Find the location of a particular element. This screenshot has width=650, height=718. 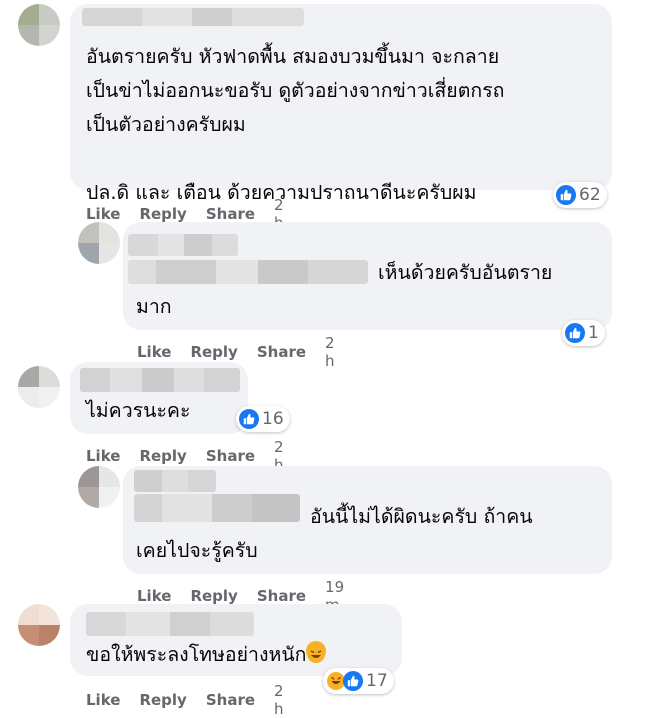

reaction-summary: 16 is located at coordinates (263, 419).